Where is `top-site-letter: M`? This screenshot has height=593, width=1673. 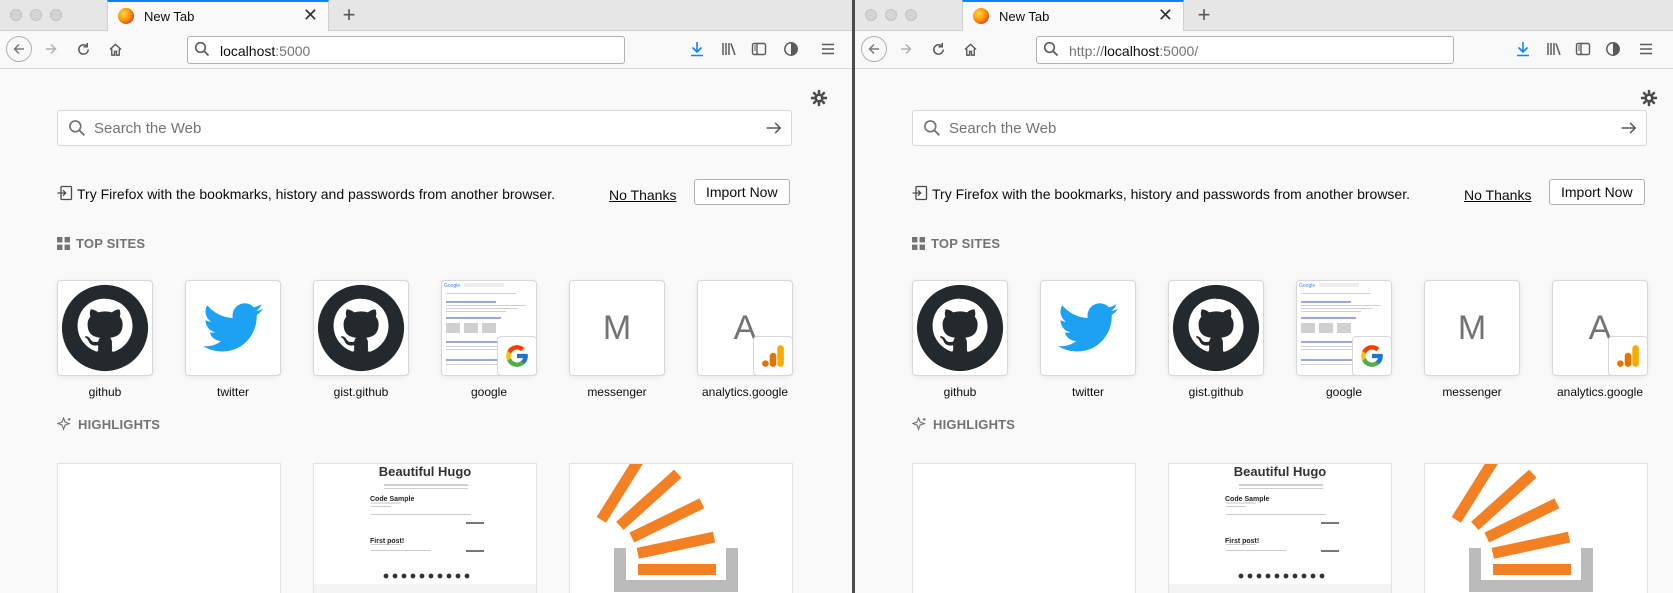
top-site-letter: M is located at coordinates (617, 327).